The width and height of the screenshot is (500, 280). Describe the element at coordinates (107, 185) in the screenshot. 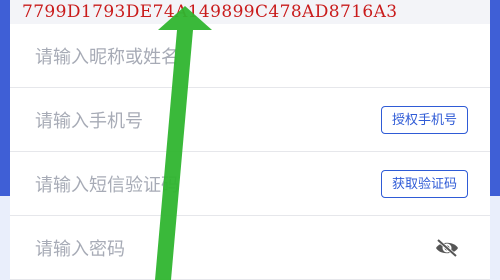

I see `sms-code-placeholder: 请输入短信验证码` at that location.